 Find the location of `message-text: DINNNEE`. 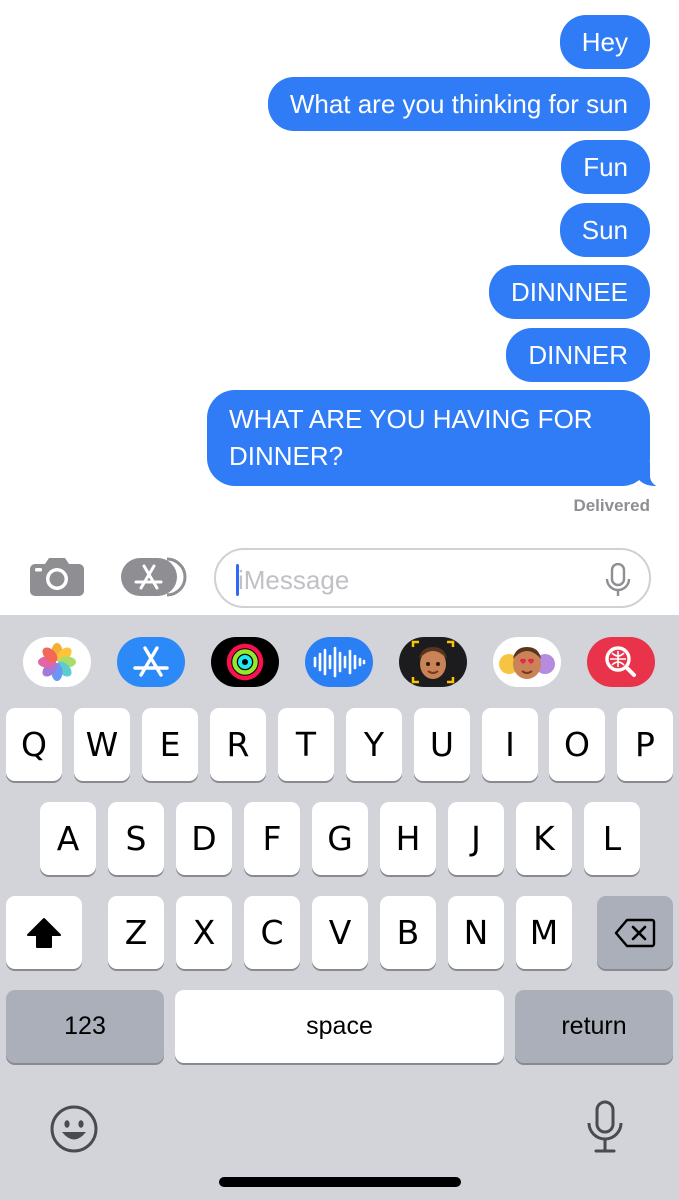

message-text: DINNNEE is located at coordinates (569, 292).